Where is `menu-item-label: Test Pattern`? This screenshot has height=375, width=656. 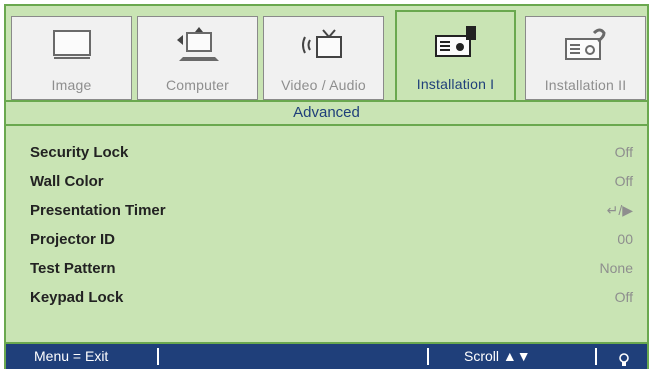 menu-item-label: Test Pattern is located at coordinates (73, 268).